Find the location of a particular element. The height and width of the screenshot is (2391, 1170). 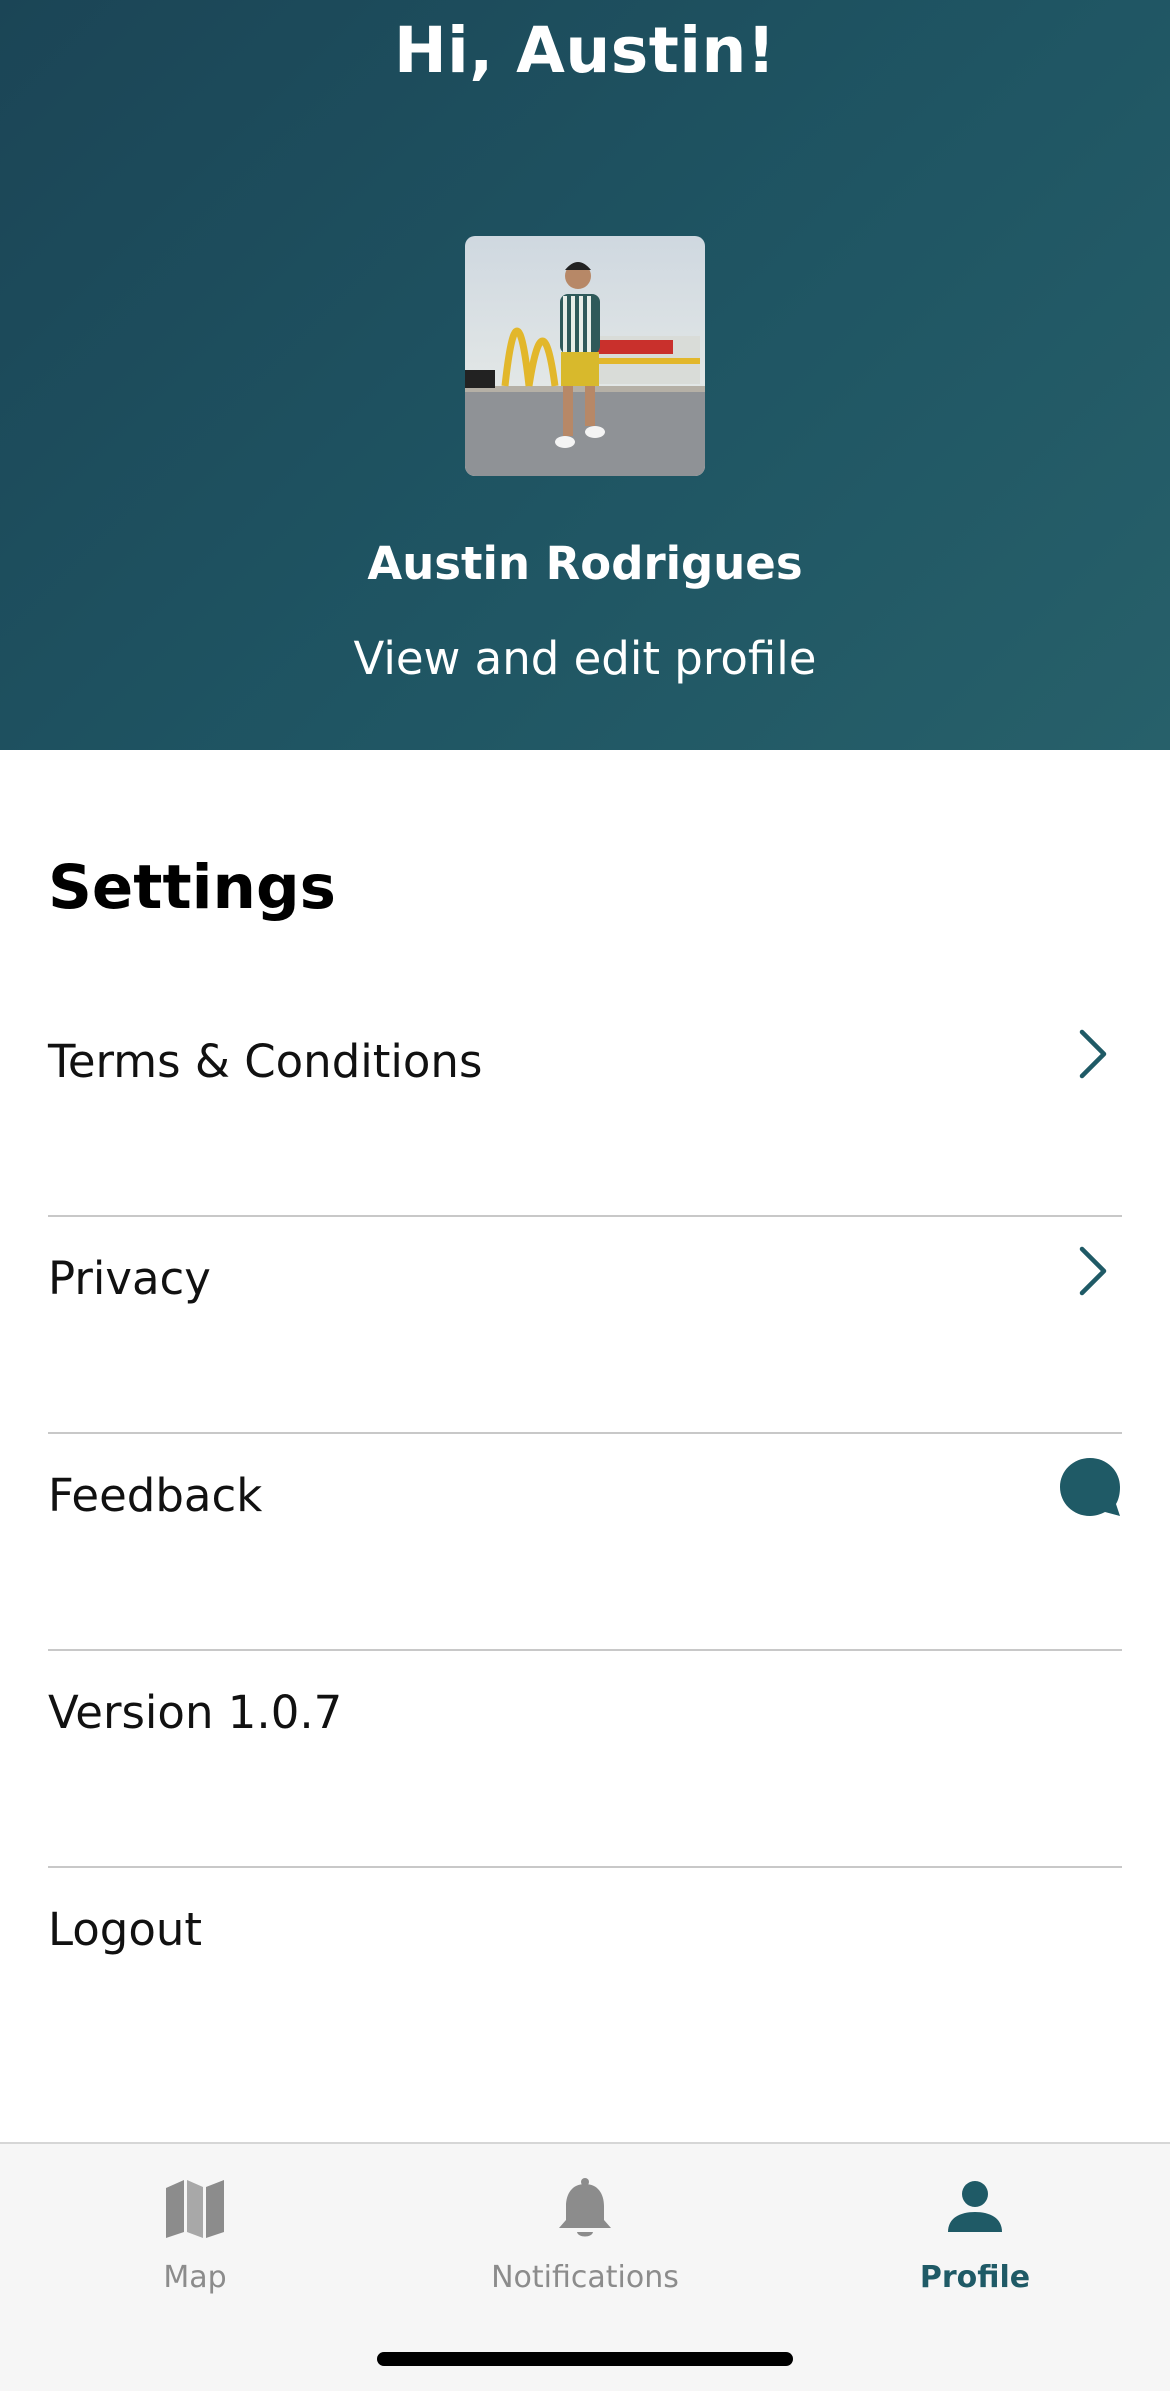

settings-heading: Settings is located at coordinates (192, 887).